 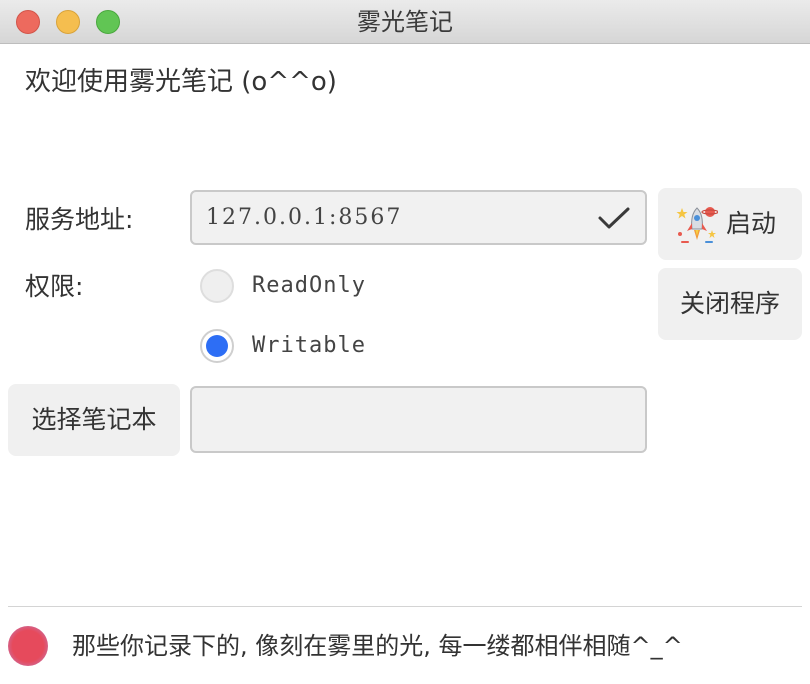 I want to click on radio-readonly-label: ReadOnly, so click(x=309, y=285).